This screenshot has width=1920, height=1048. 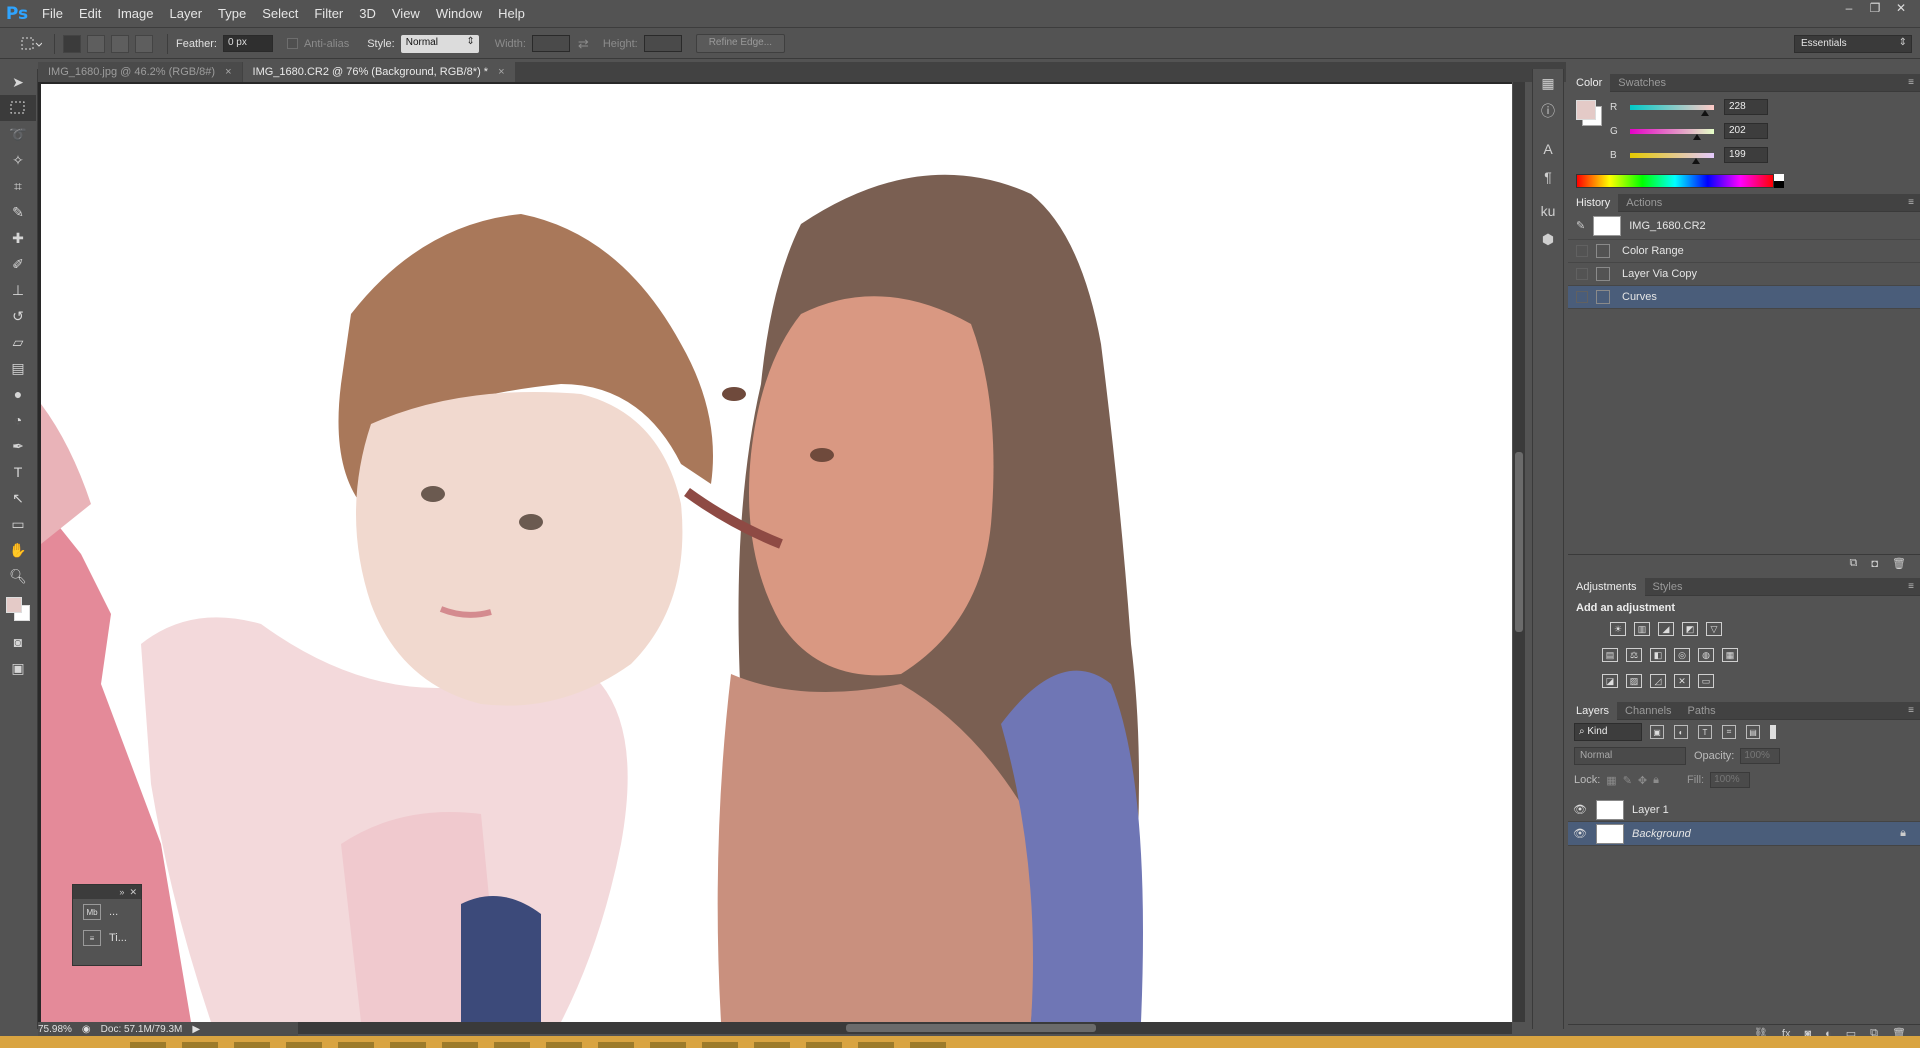 I want to click on black-white-swatch, so click(x=1779, y=181).